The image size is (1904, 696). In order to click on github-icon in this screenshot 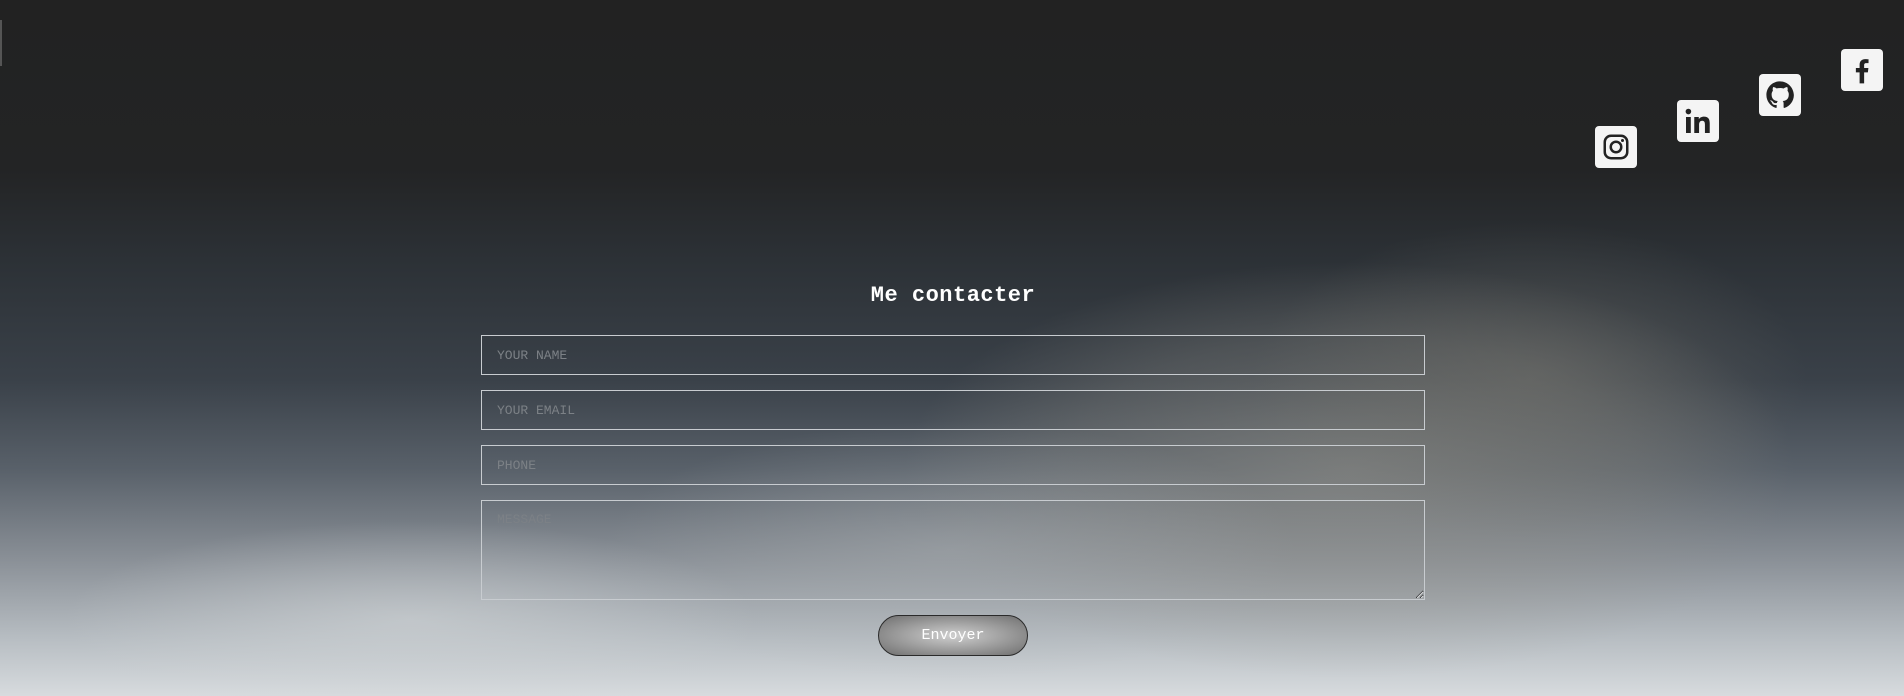, I will do `click(1780, 95)`.